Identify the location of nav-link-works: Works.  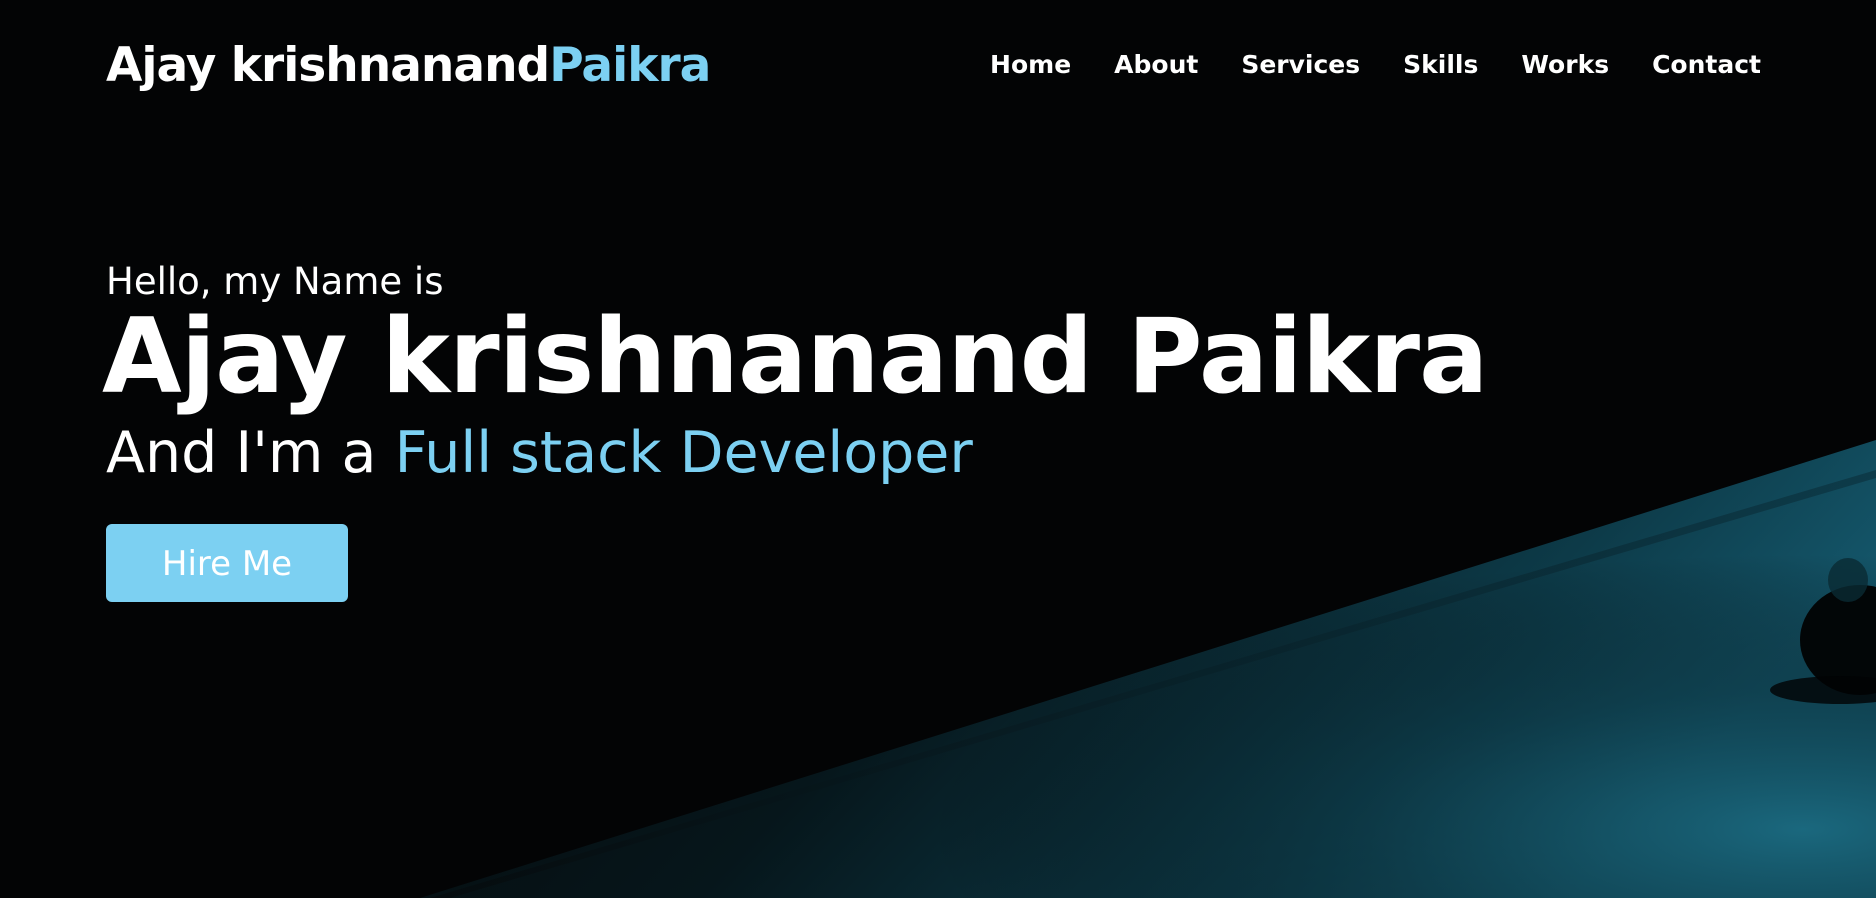
(1565, 64).